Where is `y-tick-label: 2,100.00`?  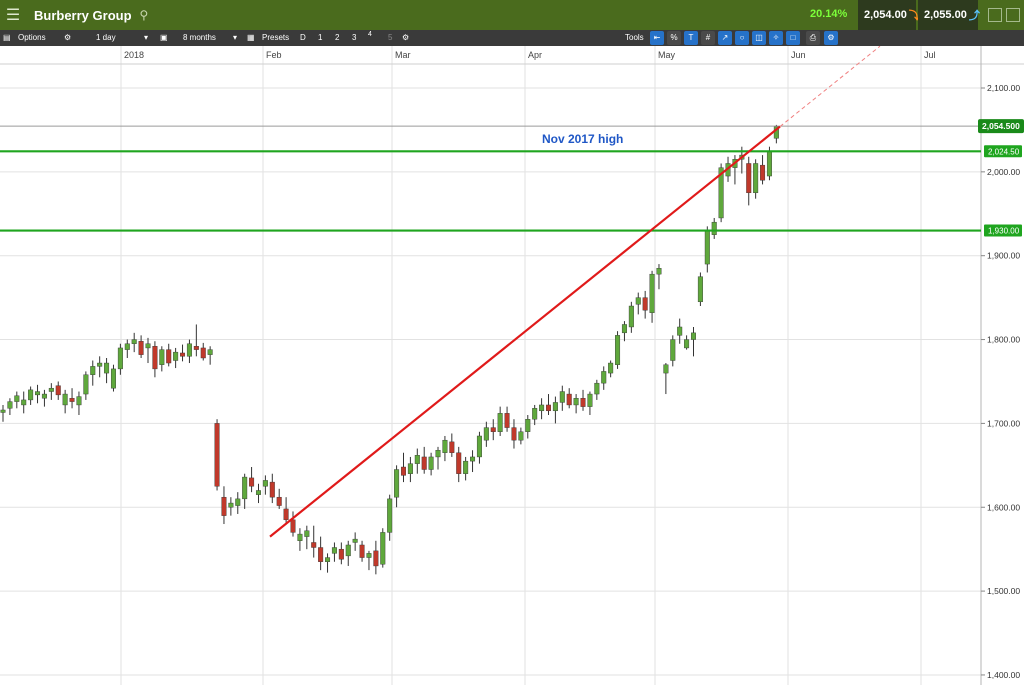 y-tick-label: 2,100.00 is located at coordinates (1003, 88).